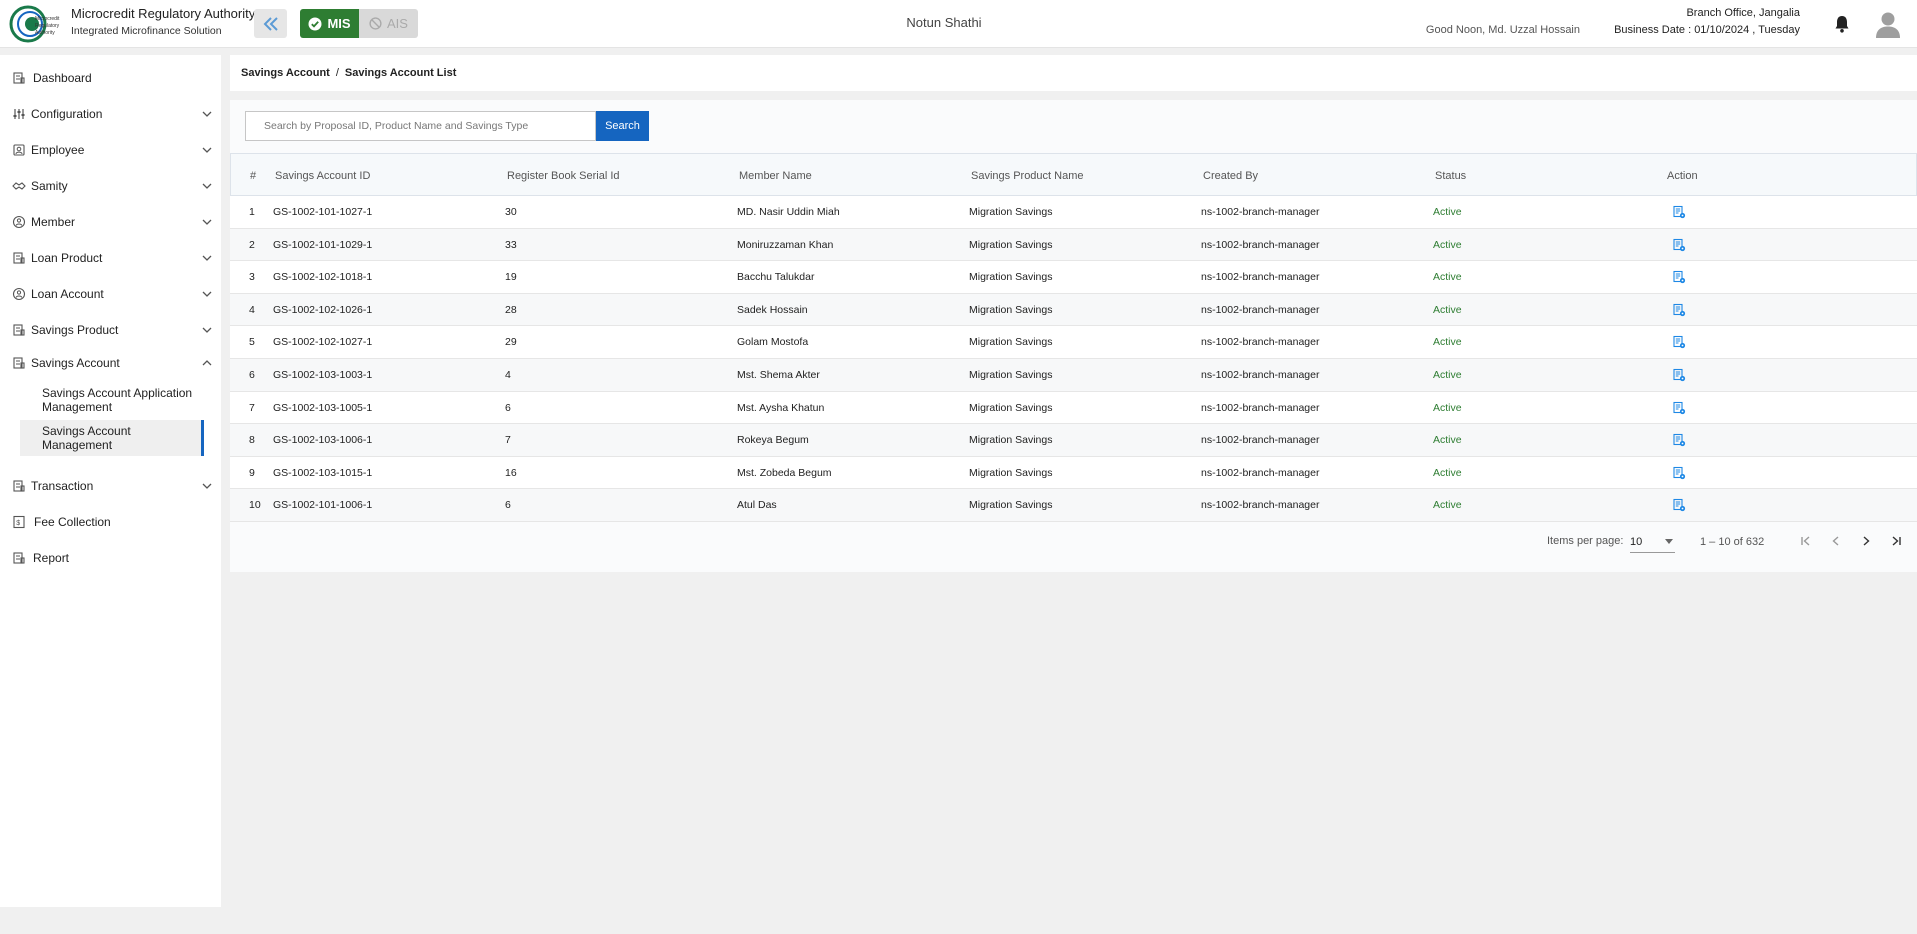  I want to click on cell-member-name: Mst. Shema Akter, so click(778, 374).